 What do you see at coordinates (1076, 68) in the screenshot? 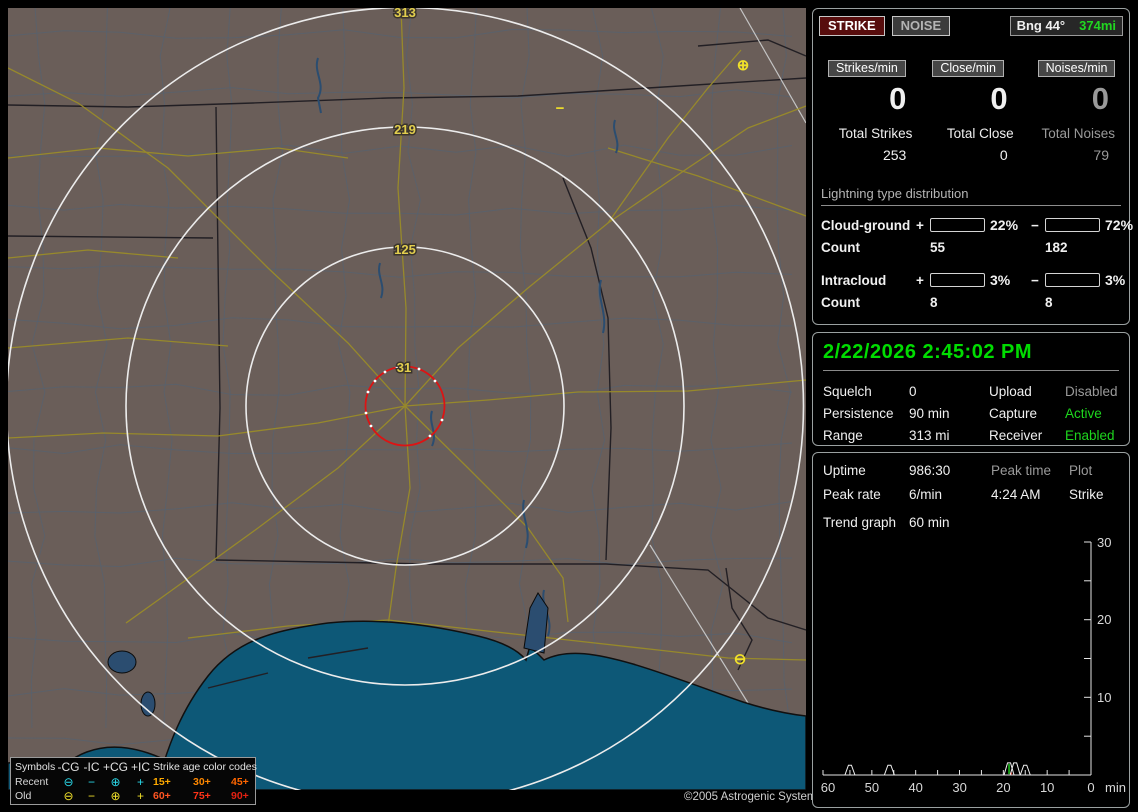
I see `noises-per-min-chip: Noises/min` at bounding box center [1076, 68].